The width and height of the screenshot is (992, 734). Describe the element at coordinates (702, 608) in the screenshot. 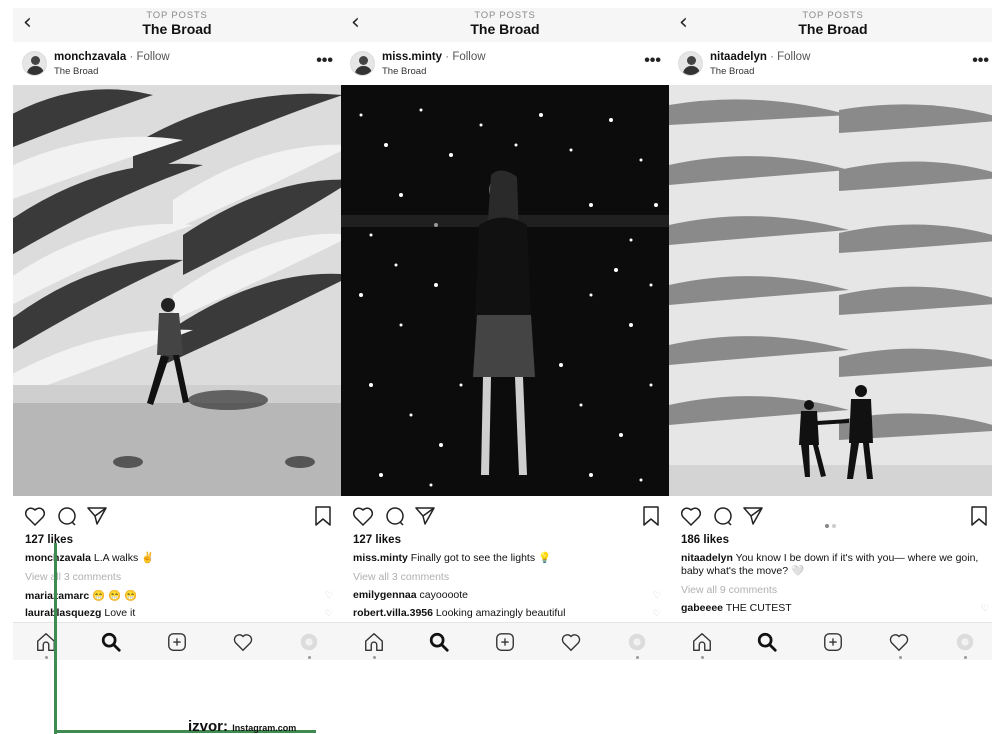

I see `comment-username: gabeeee` at that location.